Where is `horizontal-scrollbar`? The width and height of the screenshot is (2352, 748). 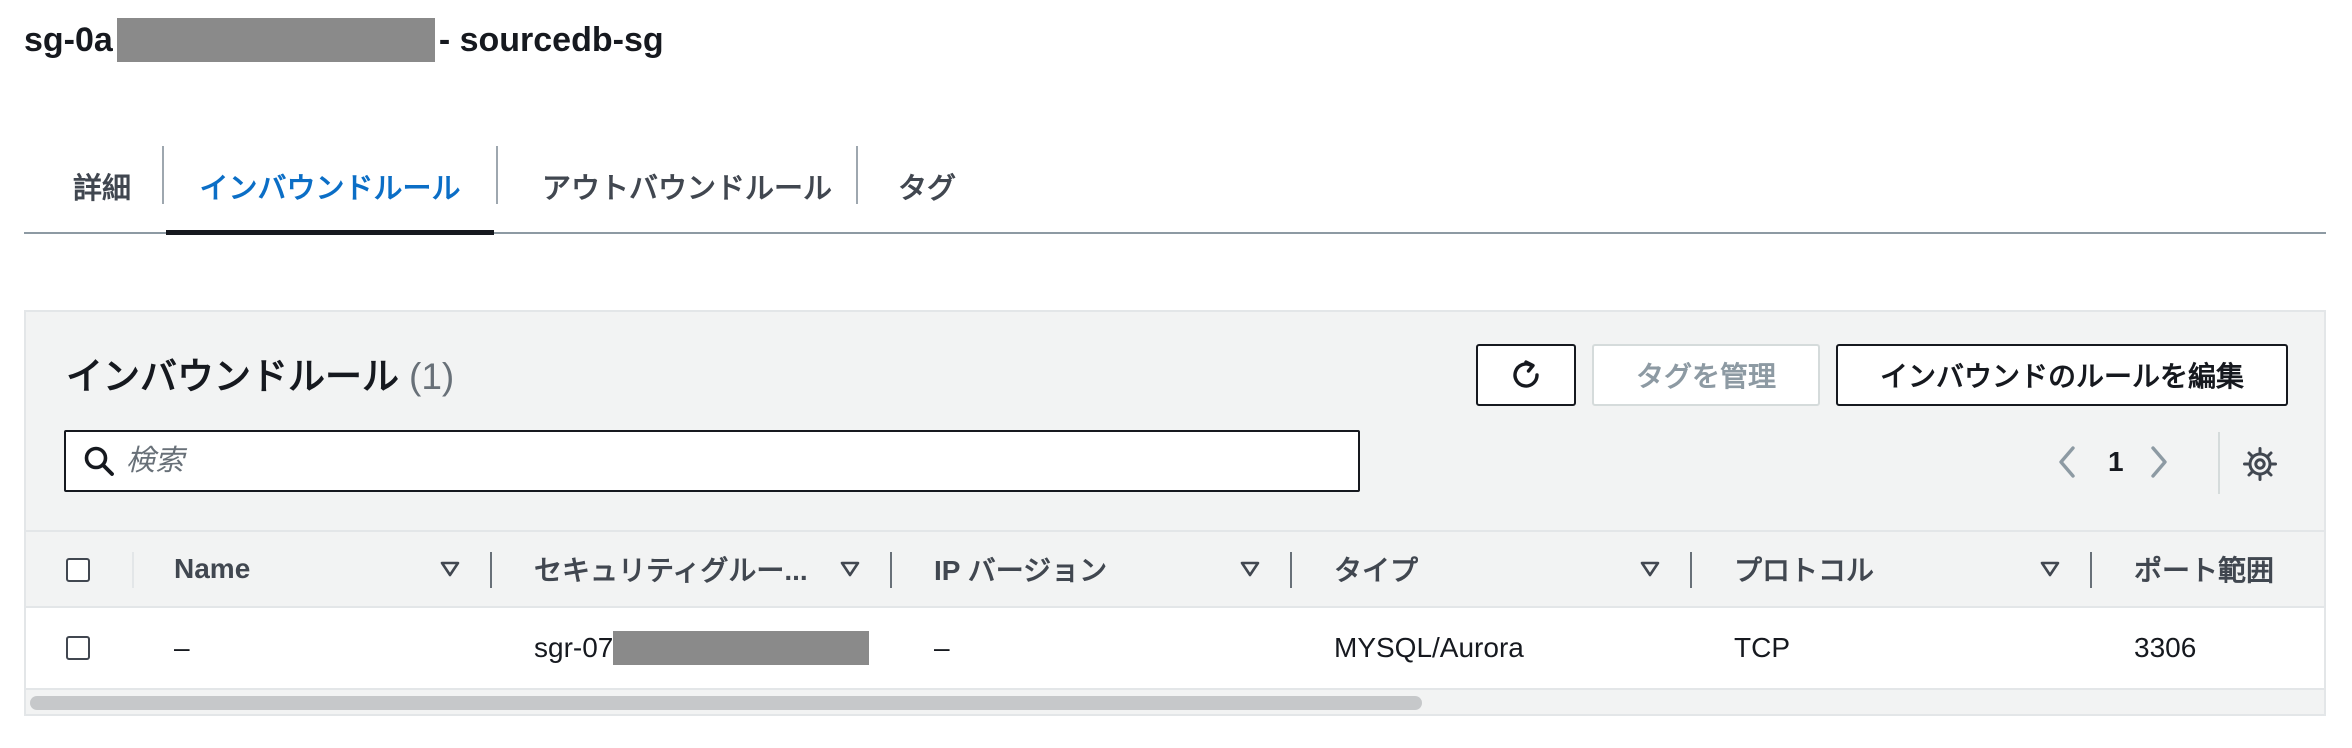
horizontal-scrollbar is located at coordinates (726, 703).